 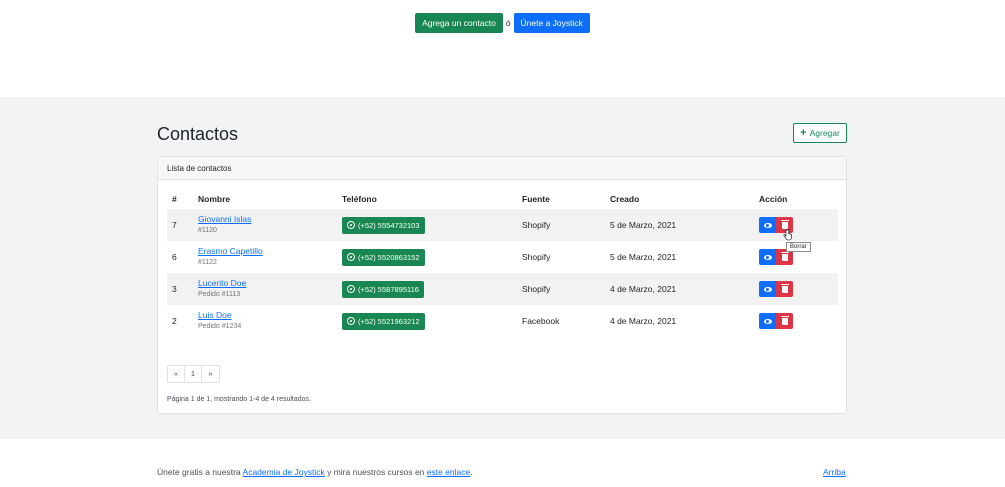 I want to click on whatsapp-phone-button: (+52) 5520863152, so click(x=383, y=257).